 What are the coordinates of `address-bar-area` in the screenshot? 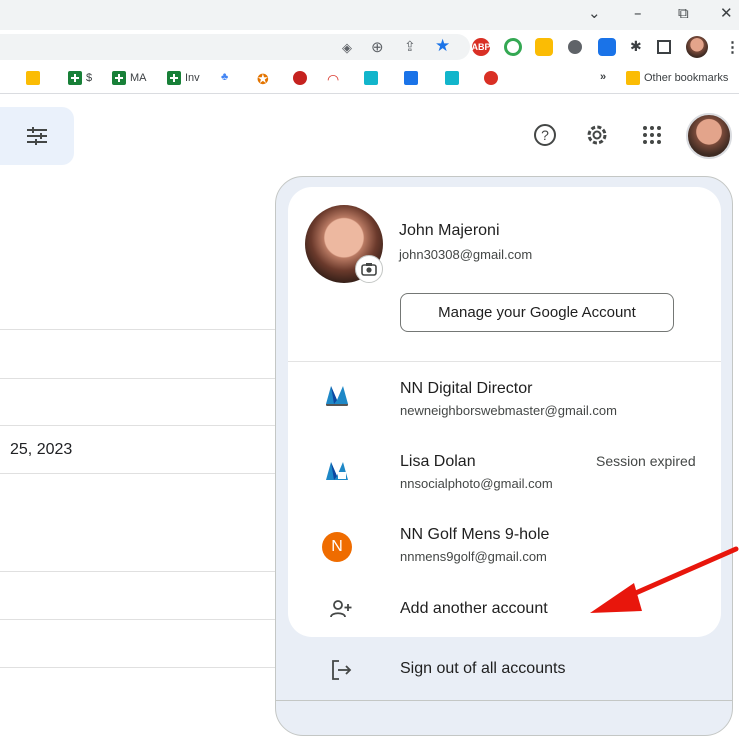 It's located at (369, 47).